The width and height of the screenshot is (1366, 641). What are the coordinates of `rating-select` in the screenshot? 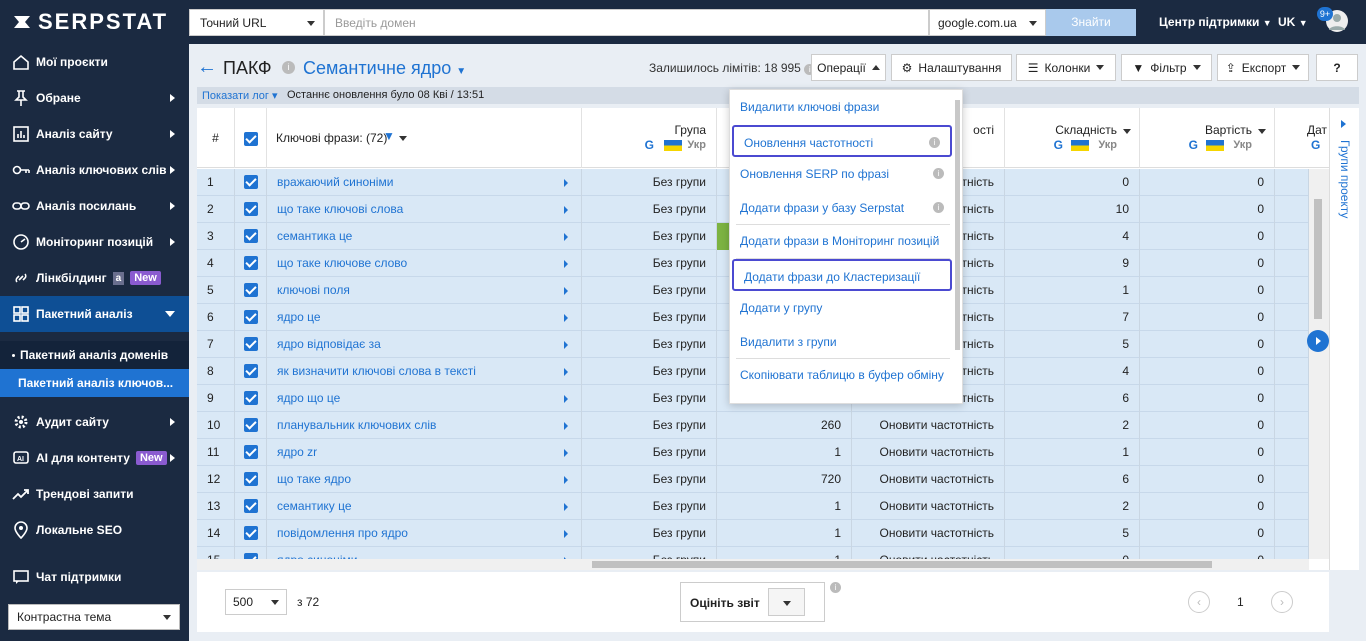 It's located at (786, 602).